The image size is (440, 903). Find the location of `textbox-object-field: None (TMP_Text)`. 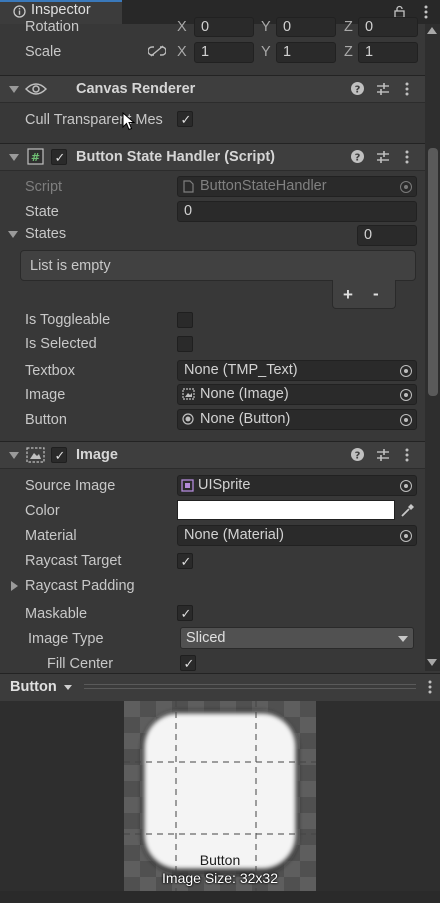

textbox-object-field: None (TMP_Text) is located at coordinates (297, 370).